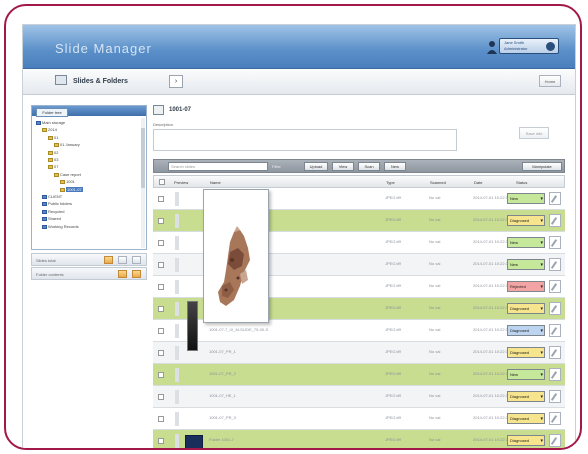 Image resolution: width=588 pixels, height=454 pixels. What do you see at coordinates (542, 166) in the screenshot?
I see `manipulate-button: Manipulate` at bounding box center [542, 166].